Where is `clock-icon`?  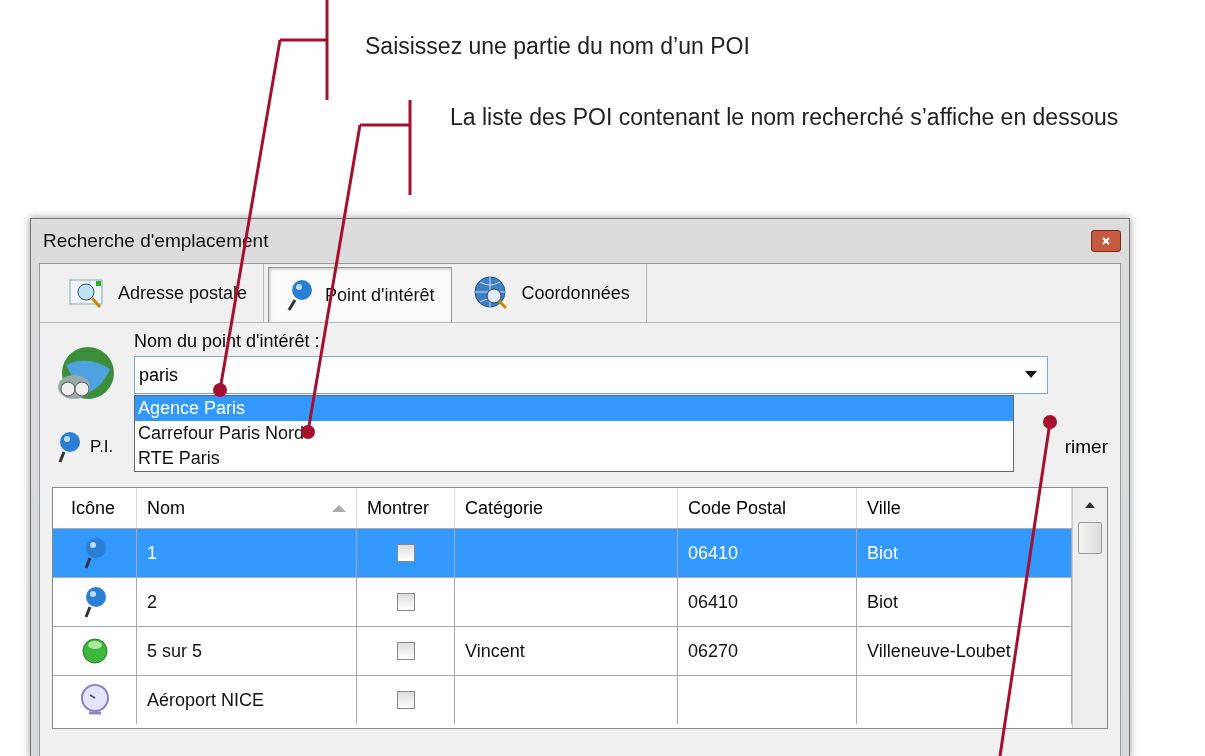
clock-icon is located at coordinates (94, 700).